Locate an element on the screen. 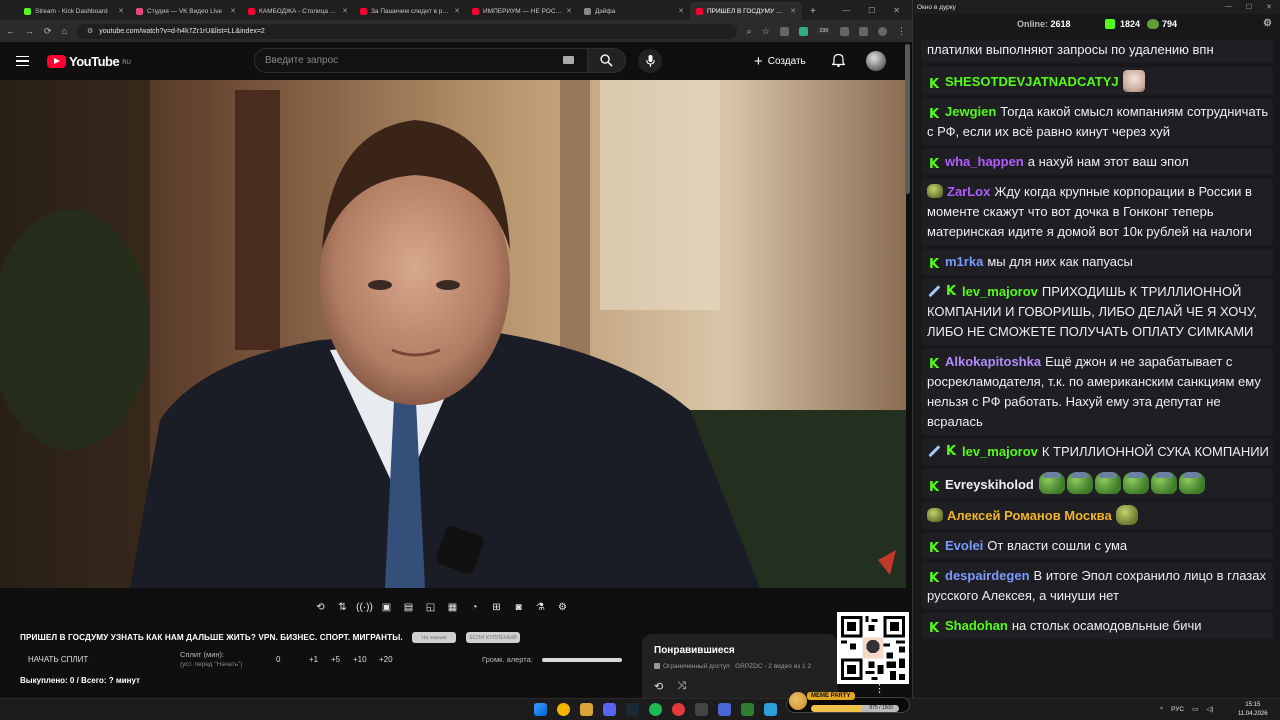 This screenshot has height=720, width=1280. chat-username: Evolei is located at coordinates (964, 545).